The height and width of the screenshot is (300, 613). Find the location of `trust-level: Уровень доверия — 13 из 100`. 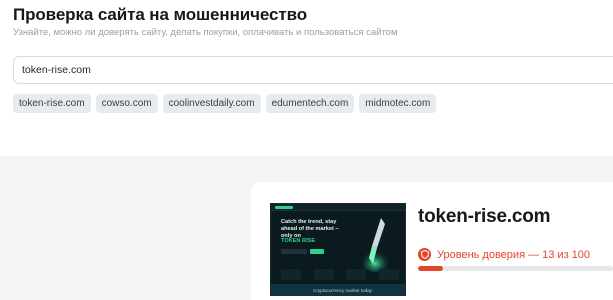

trust-level: Уровень доверия — 13 из 100 is located at coordinates (504, 254).